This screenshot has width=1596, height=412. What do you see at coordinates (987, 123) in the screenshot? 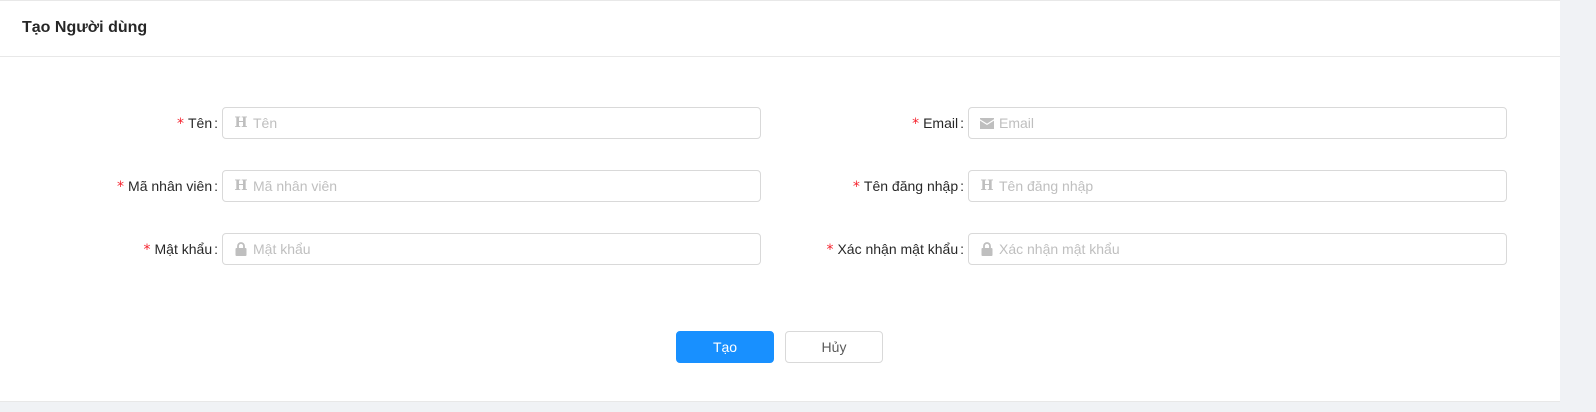
I see `mail-icon` at bounding box center [987, 123].